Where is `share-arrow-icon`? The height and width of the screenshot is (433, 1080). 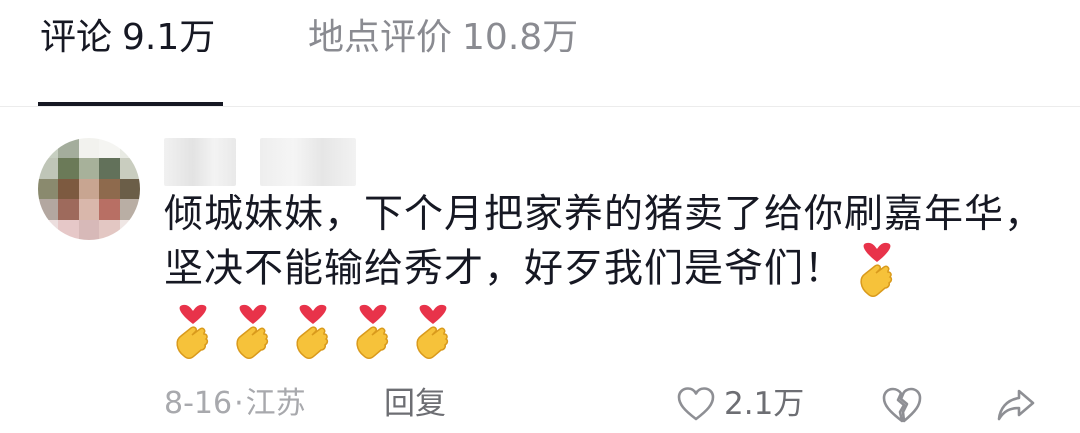
share-arrow-icon is located at coordinates (1016, 405).